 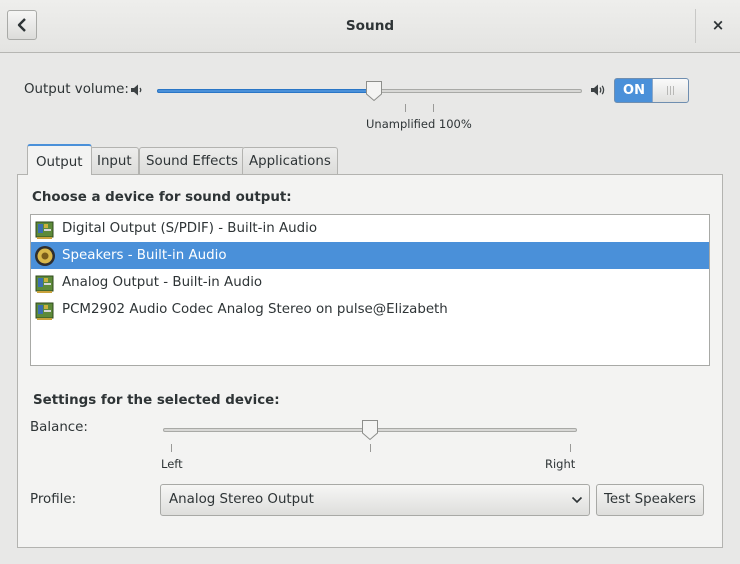 What do you see at coordinates (76, 89) in the screenshot?
I see `output-volume-label: Output volume:` at bounding box center [76, 89].